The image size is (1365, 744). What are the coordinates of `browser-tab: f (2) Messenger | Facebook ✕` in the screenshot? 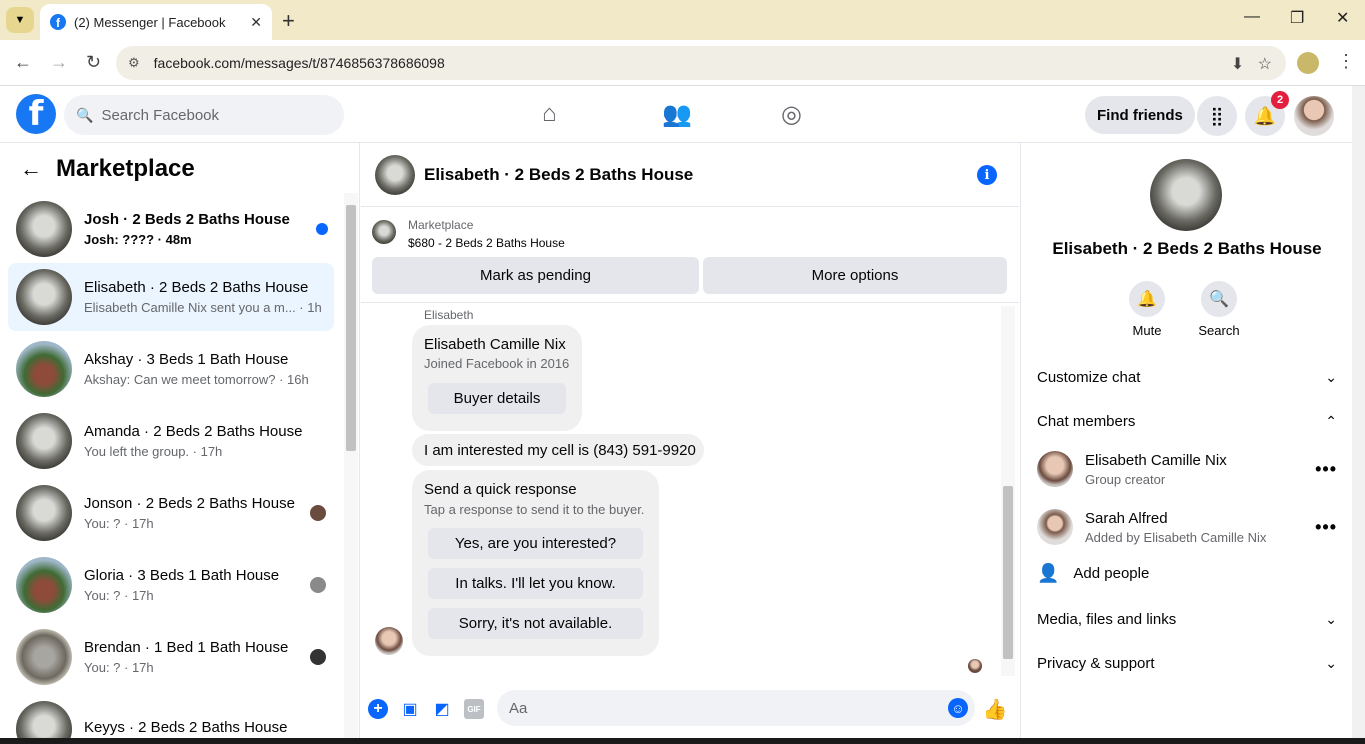 It's located at (156, 22).